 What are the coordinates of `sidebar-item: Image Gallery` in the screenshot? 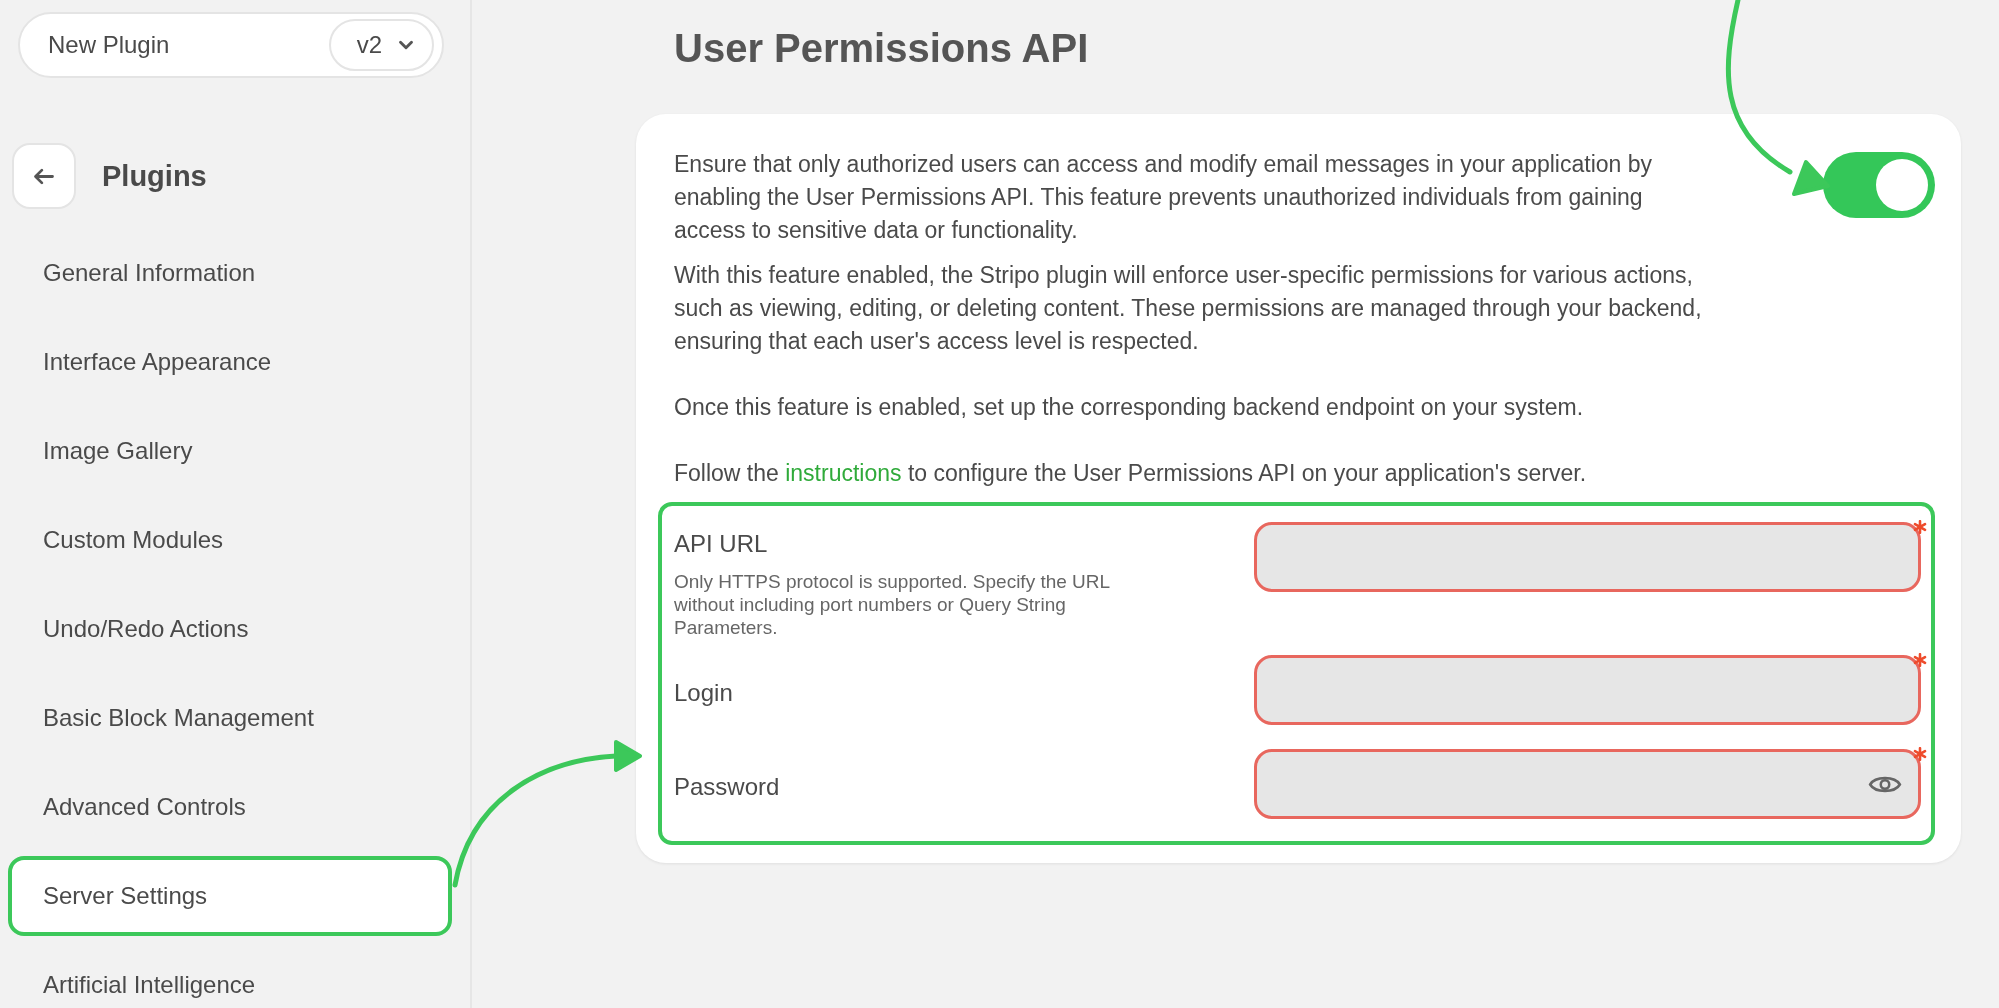 It's located at (230, 451).